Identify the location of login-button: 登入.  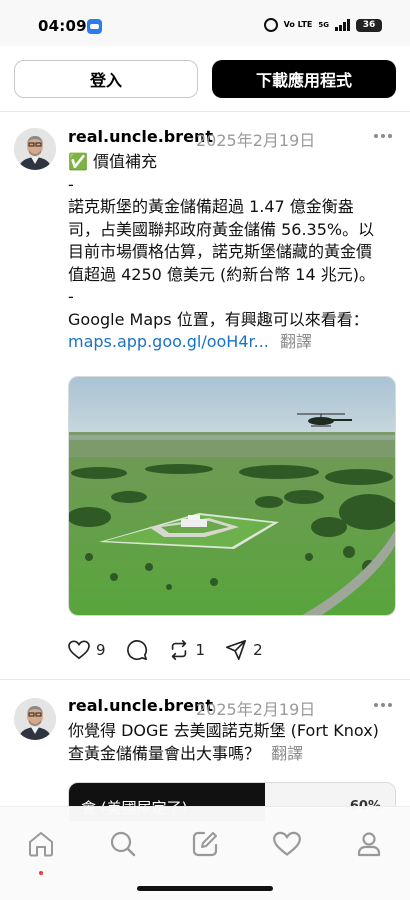
(106, 79).